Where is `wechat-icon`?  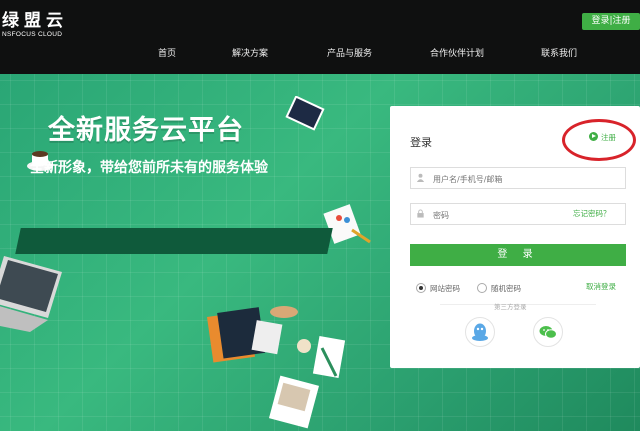
wechat-icon is located at coordinates (548, 332).